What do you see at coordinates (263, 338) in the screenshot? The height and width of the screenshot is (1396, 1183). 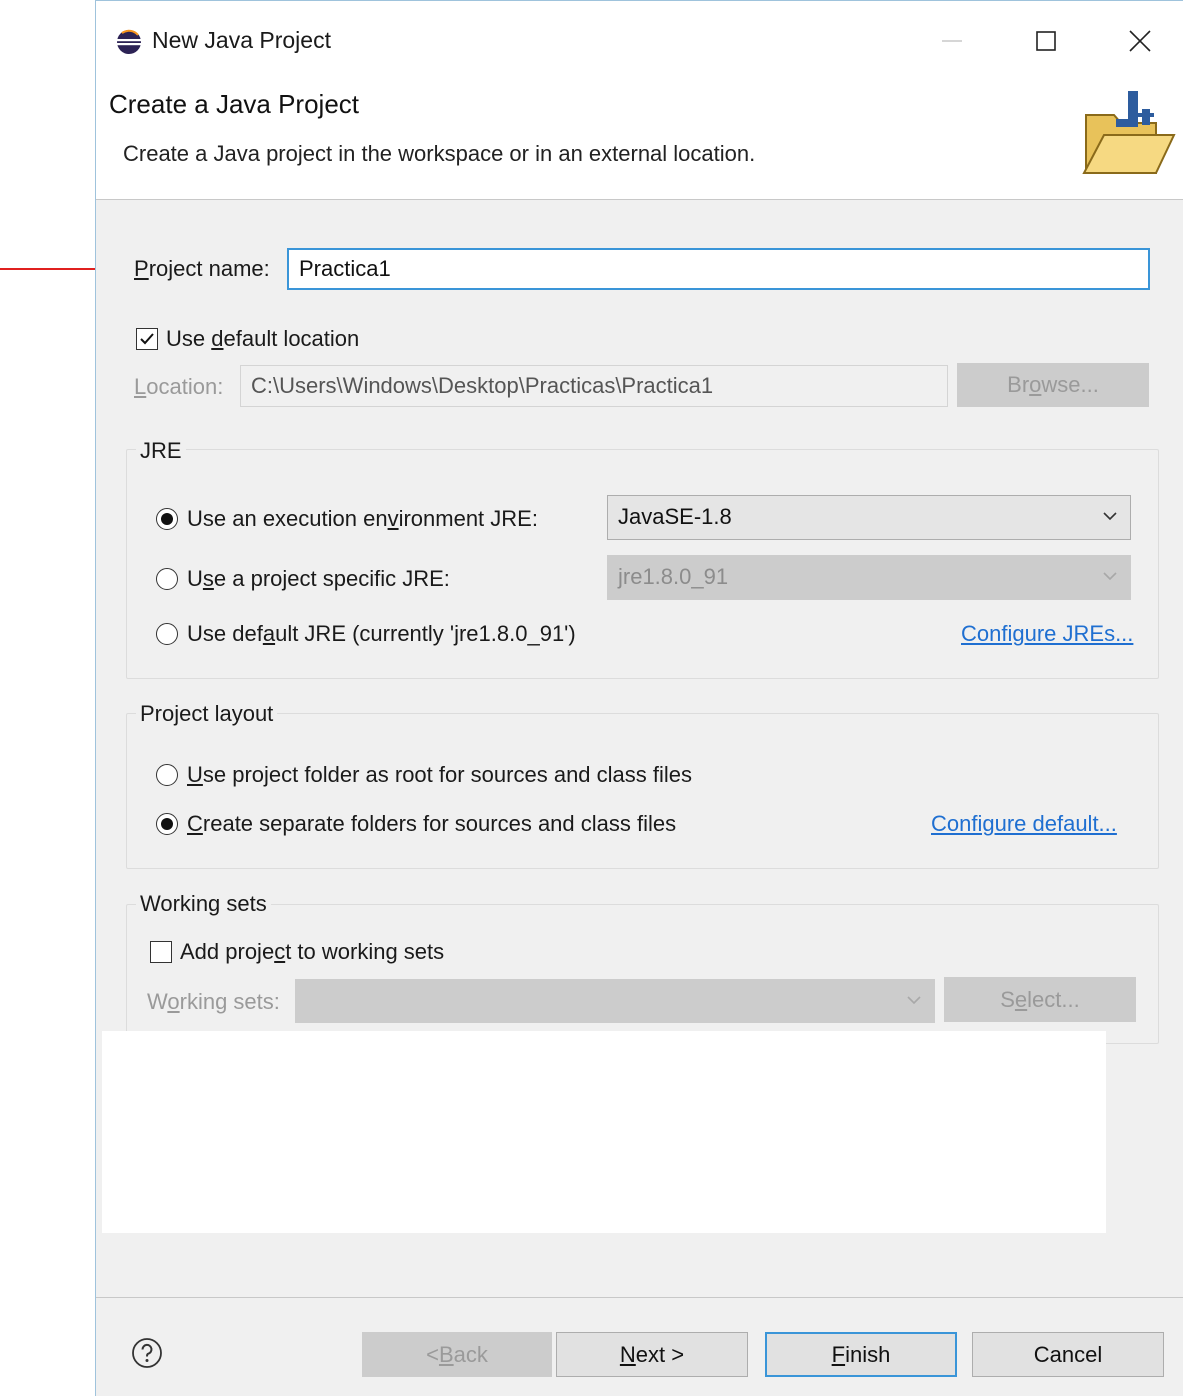 I see `use-default-location-label: Use default location` at bounding box center [263, 338].